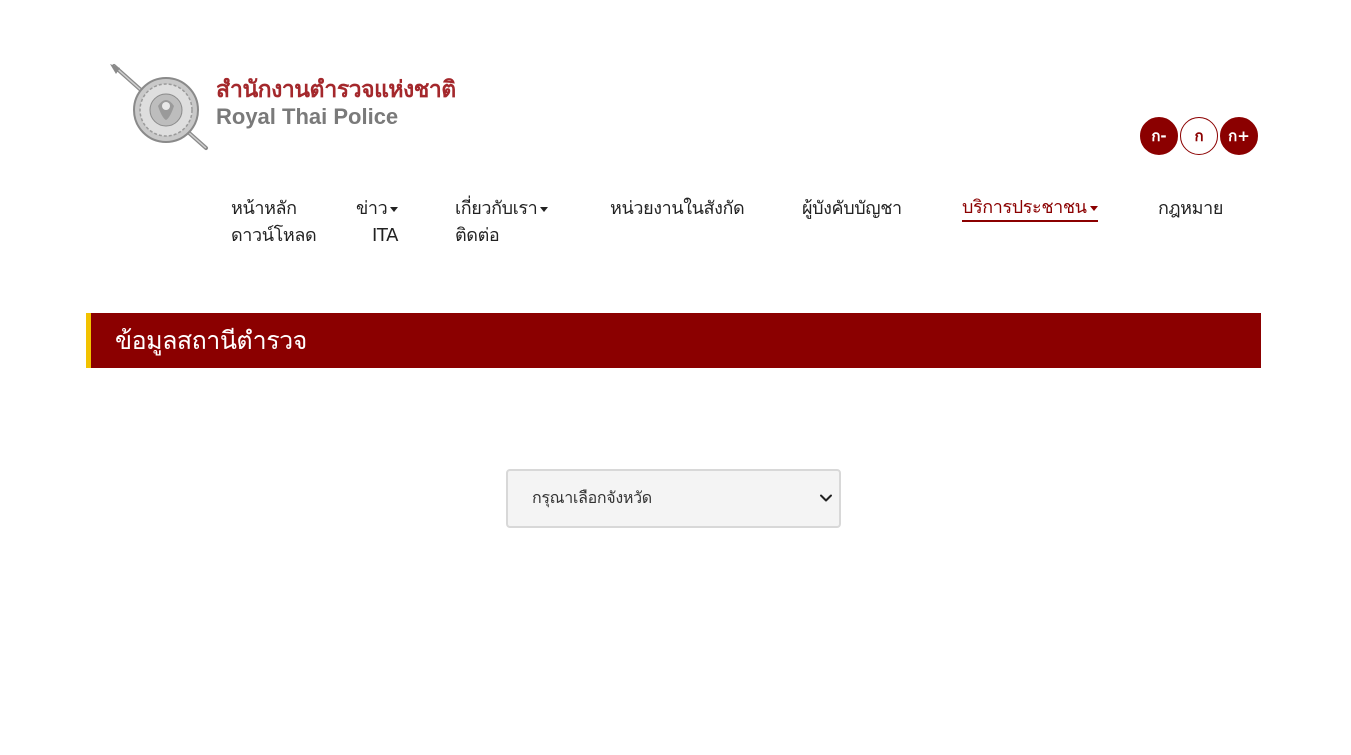 This screenshot has height=755, width=1351. What do you see at coordinates (1159, 136) in the screenshot?
I see `font-decrease-button: ก-` at bounding box center [1159, 136].